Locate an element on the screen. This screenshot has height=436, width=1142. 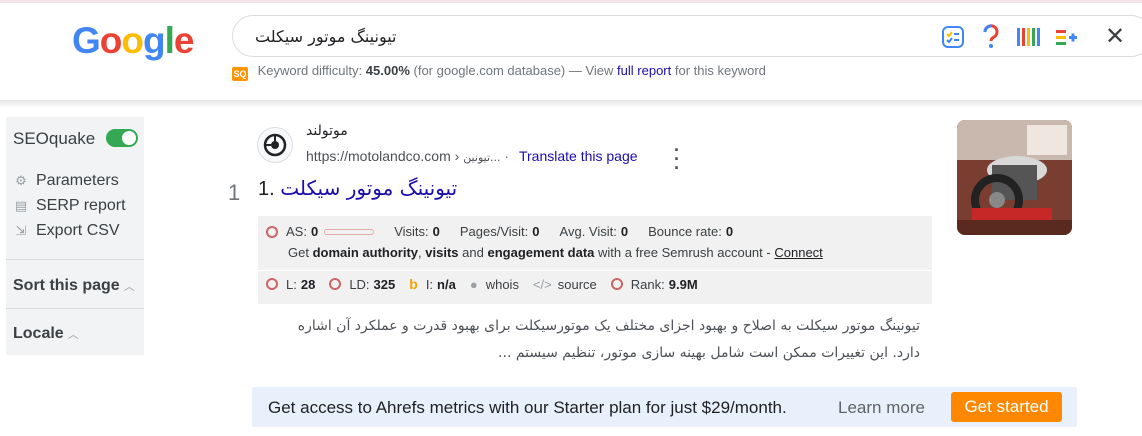
whois-link: whois is located at coordinates (502, 284).